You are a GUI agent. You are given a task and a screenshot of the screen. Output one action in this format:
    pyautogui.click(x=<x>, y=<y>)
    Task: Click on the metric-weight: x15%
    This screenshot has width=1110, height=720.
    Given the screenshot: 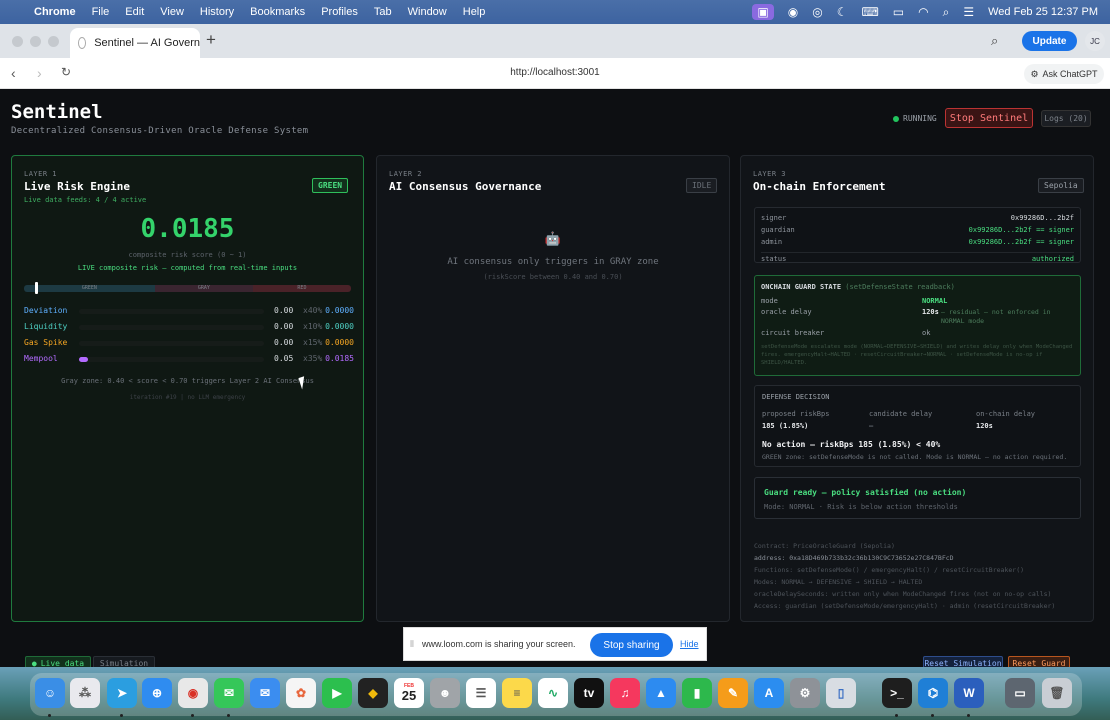 What is the action you would take?
    pyautogui.click(x=313, y=342)
    